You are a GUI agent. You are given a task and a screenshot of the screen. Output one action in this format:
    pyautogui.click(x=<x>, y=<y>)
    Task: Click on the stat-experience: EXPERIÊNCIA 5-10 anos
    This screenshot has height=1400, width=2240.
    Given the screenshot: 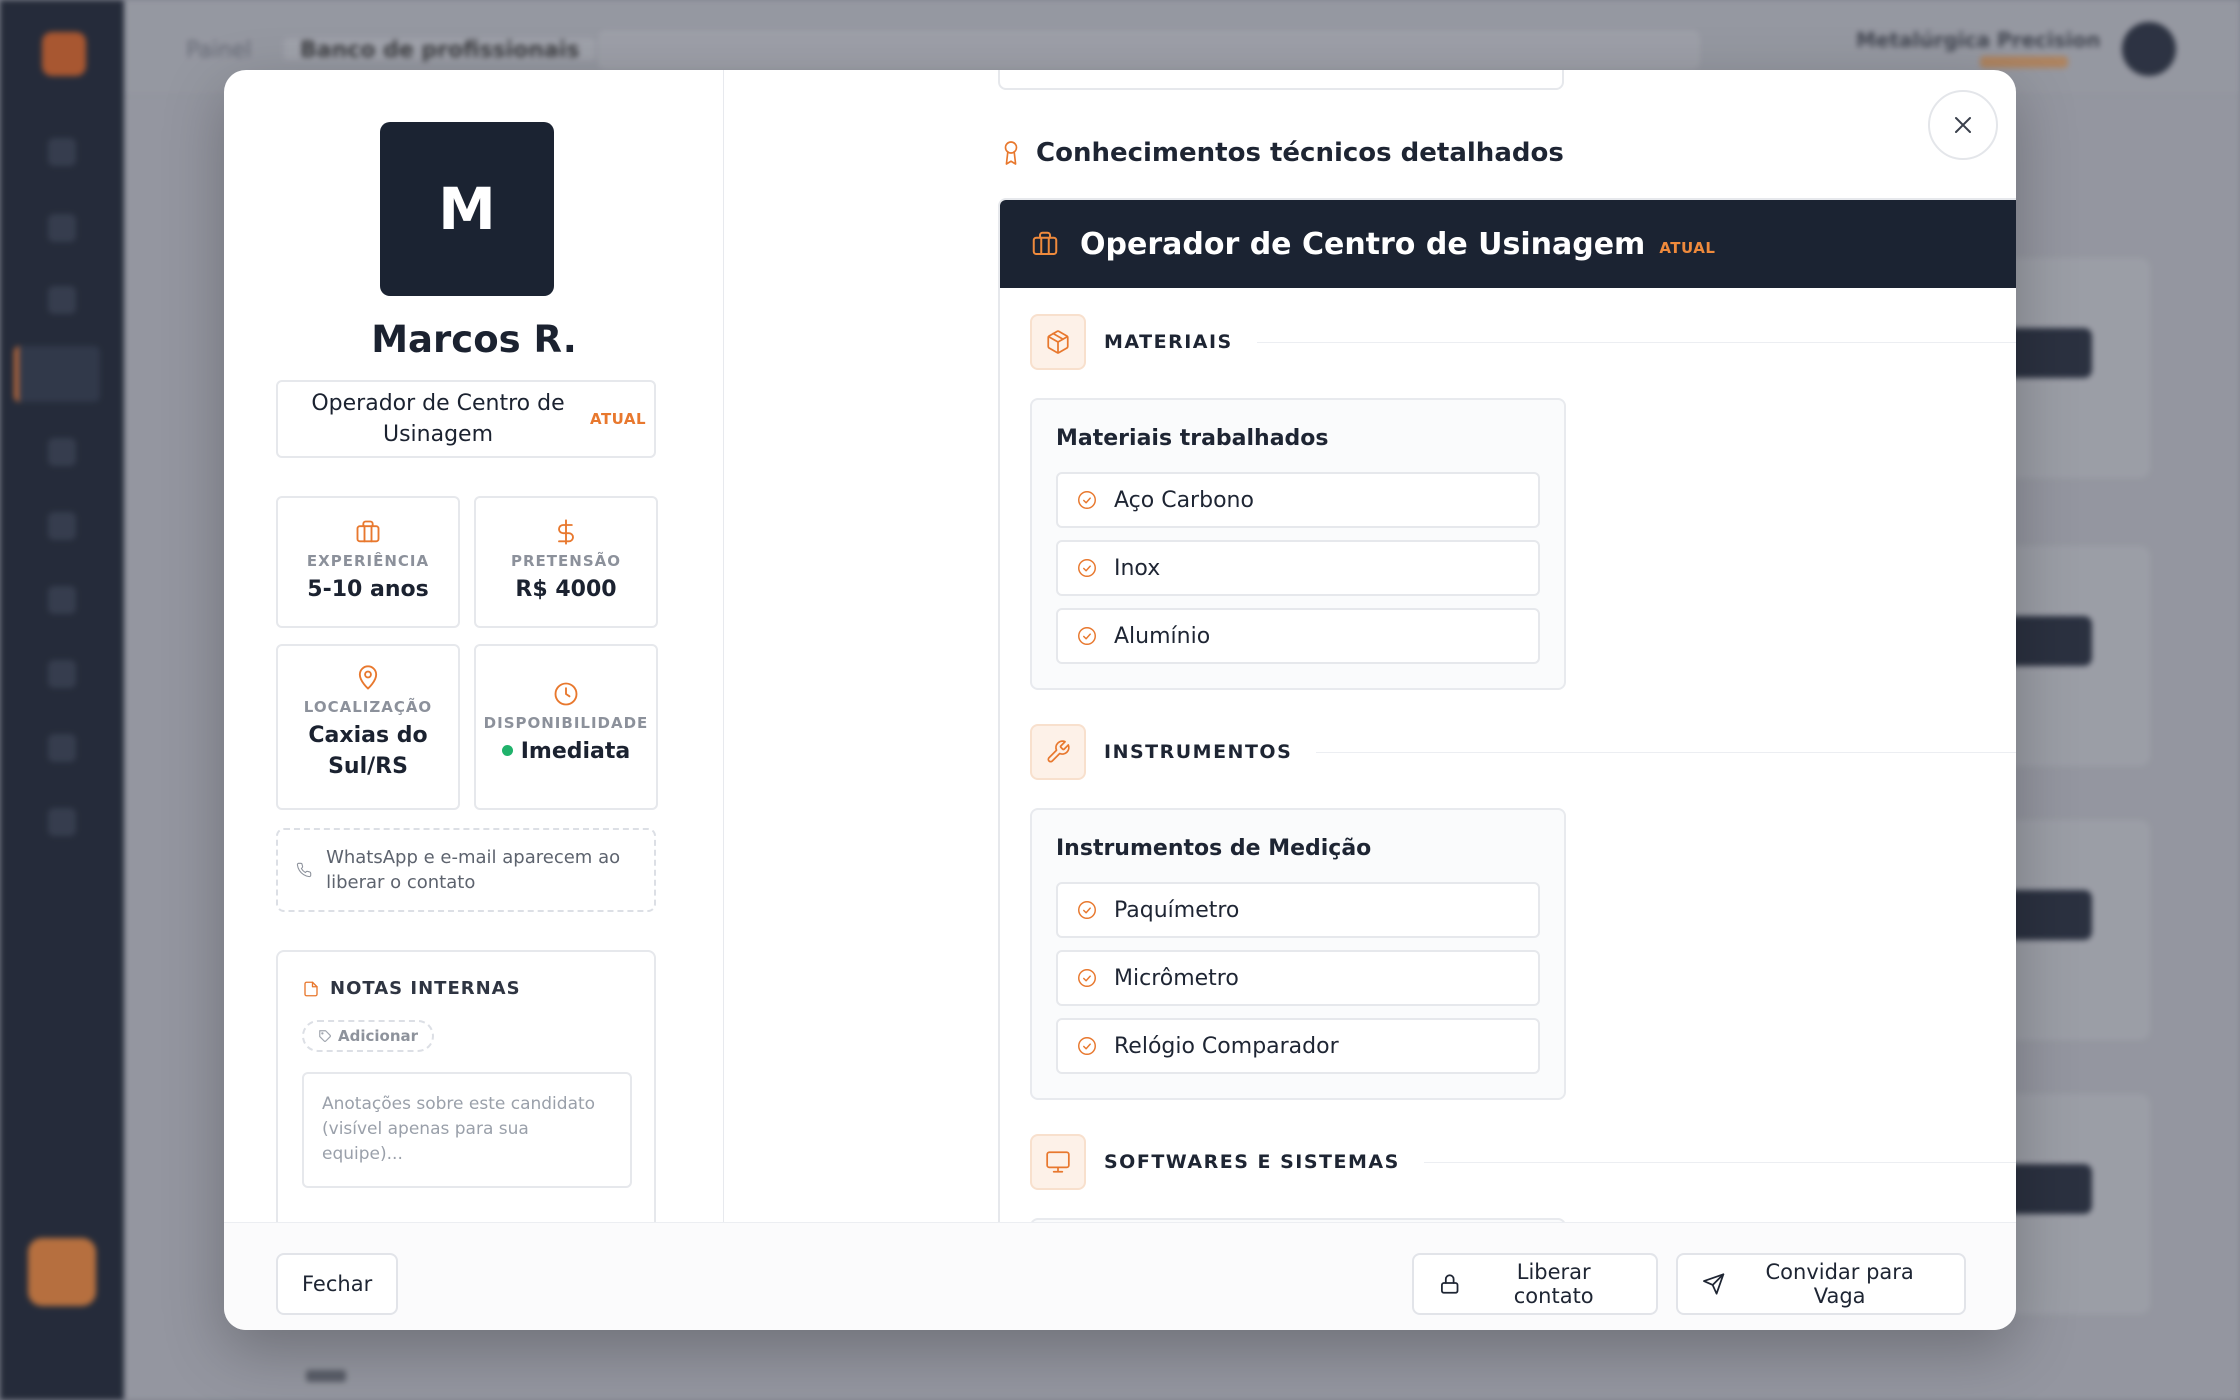 What is the action you would take?
    pyautogui.click(x=368, y=562)
    